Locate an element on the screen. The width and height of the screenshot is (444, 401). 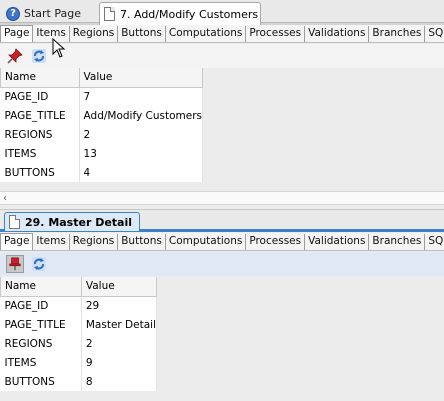
panel2-toolbar is located at coordinates (222, 264).